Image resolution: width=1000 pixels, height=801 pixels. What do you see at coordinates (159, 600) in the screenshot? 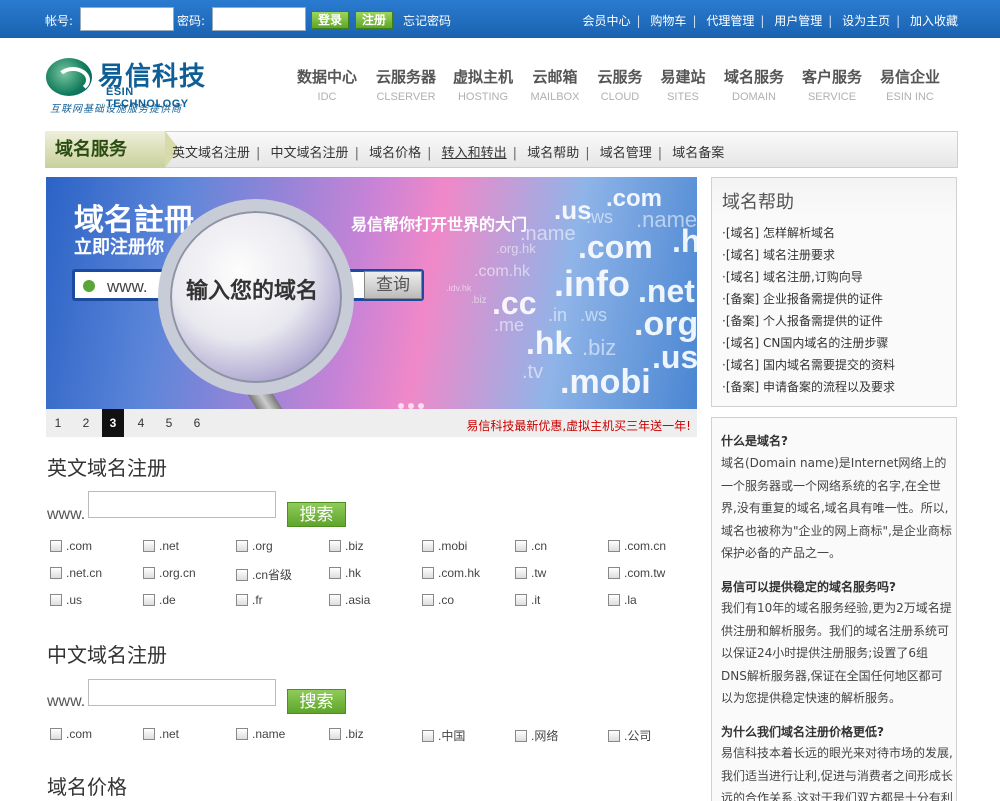
I see `en-tld-option: .de` at bounding box center [159, 600].